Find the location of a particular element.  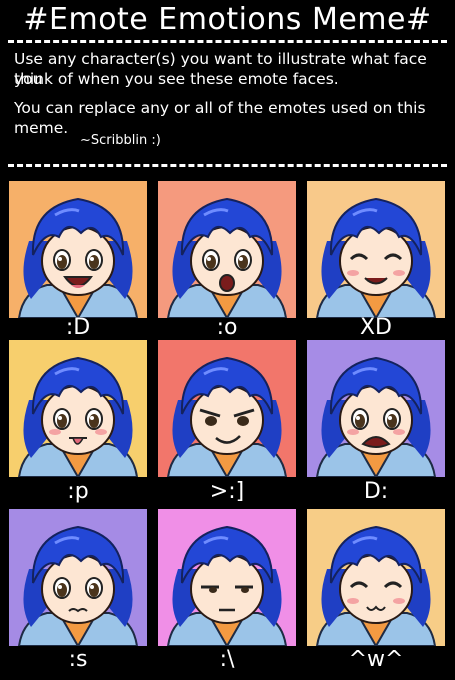

emote-caption: XD is located at coordinates (375, 327).